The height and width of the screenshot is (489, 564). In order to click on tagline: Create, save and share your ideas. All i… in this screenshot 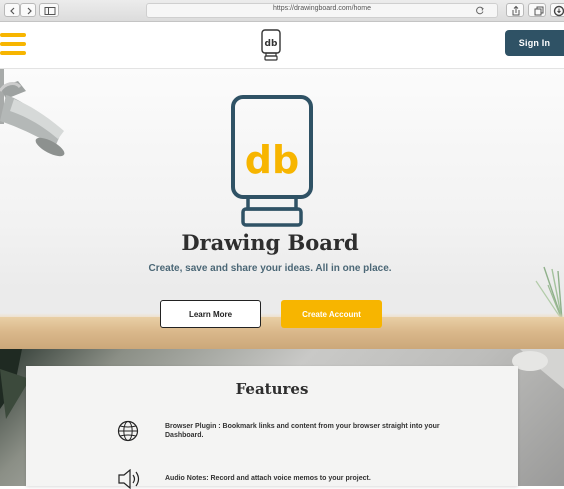, I will do `click(270, 268)`.